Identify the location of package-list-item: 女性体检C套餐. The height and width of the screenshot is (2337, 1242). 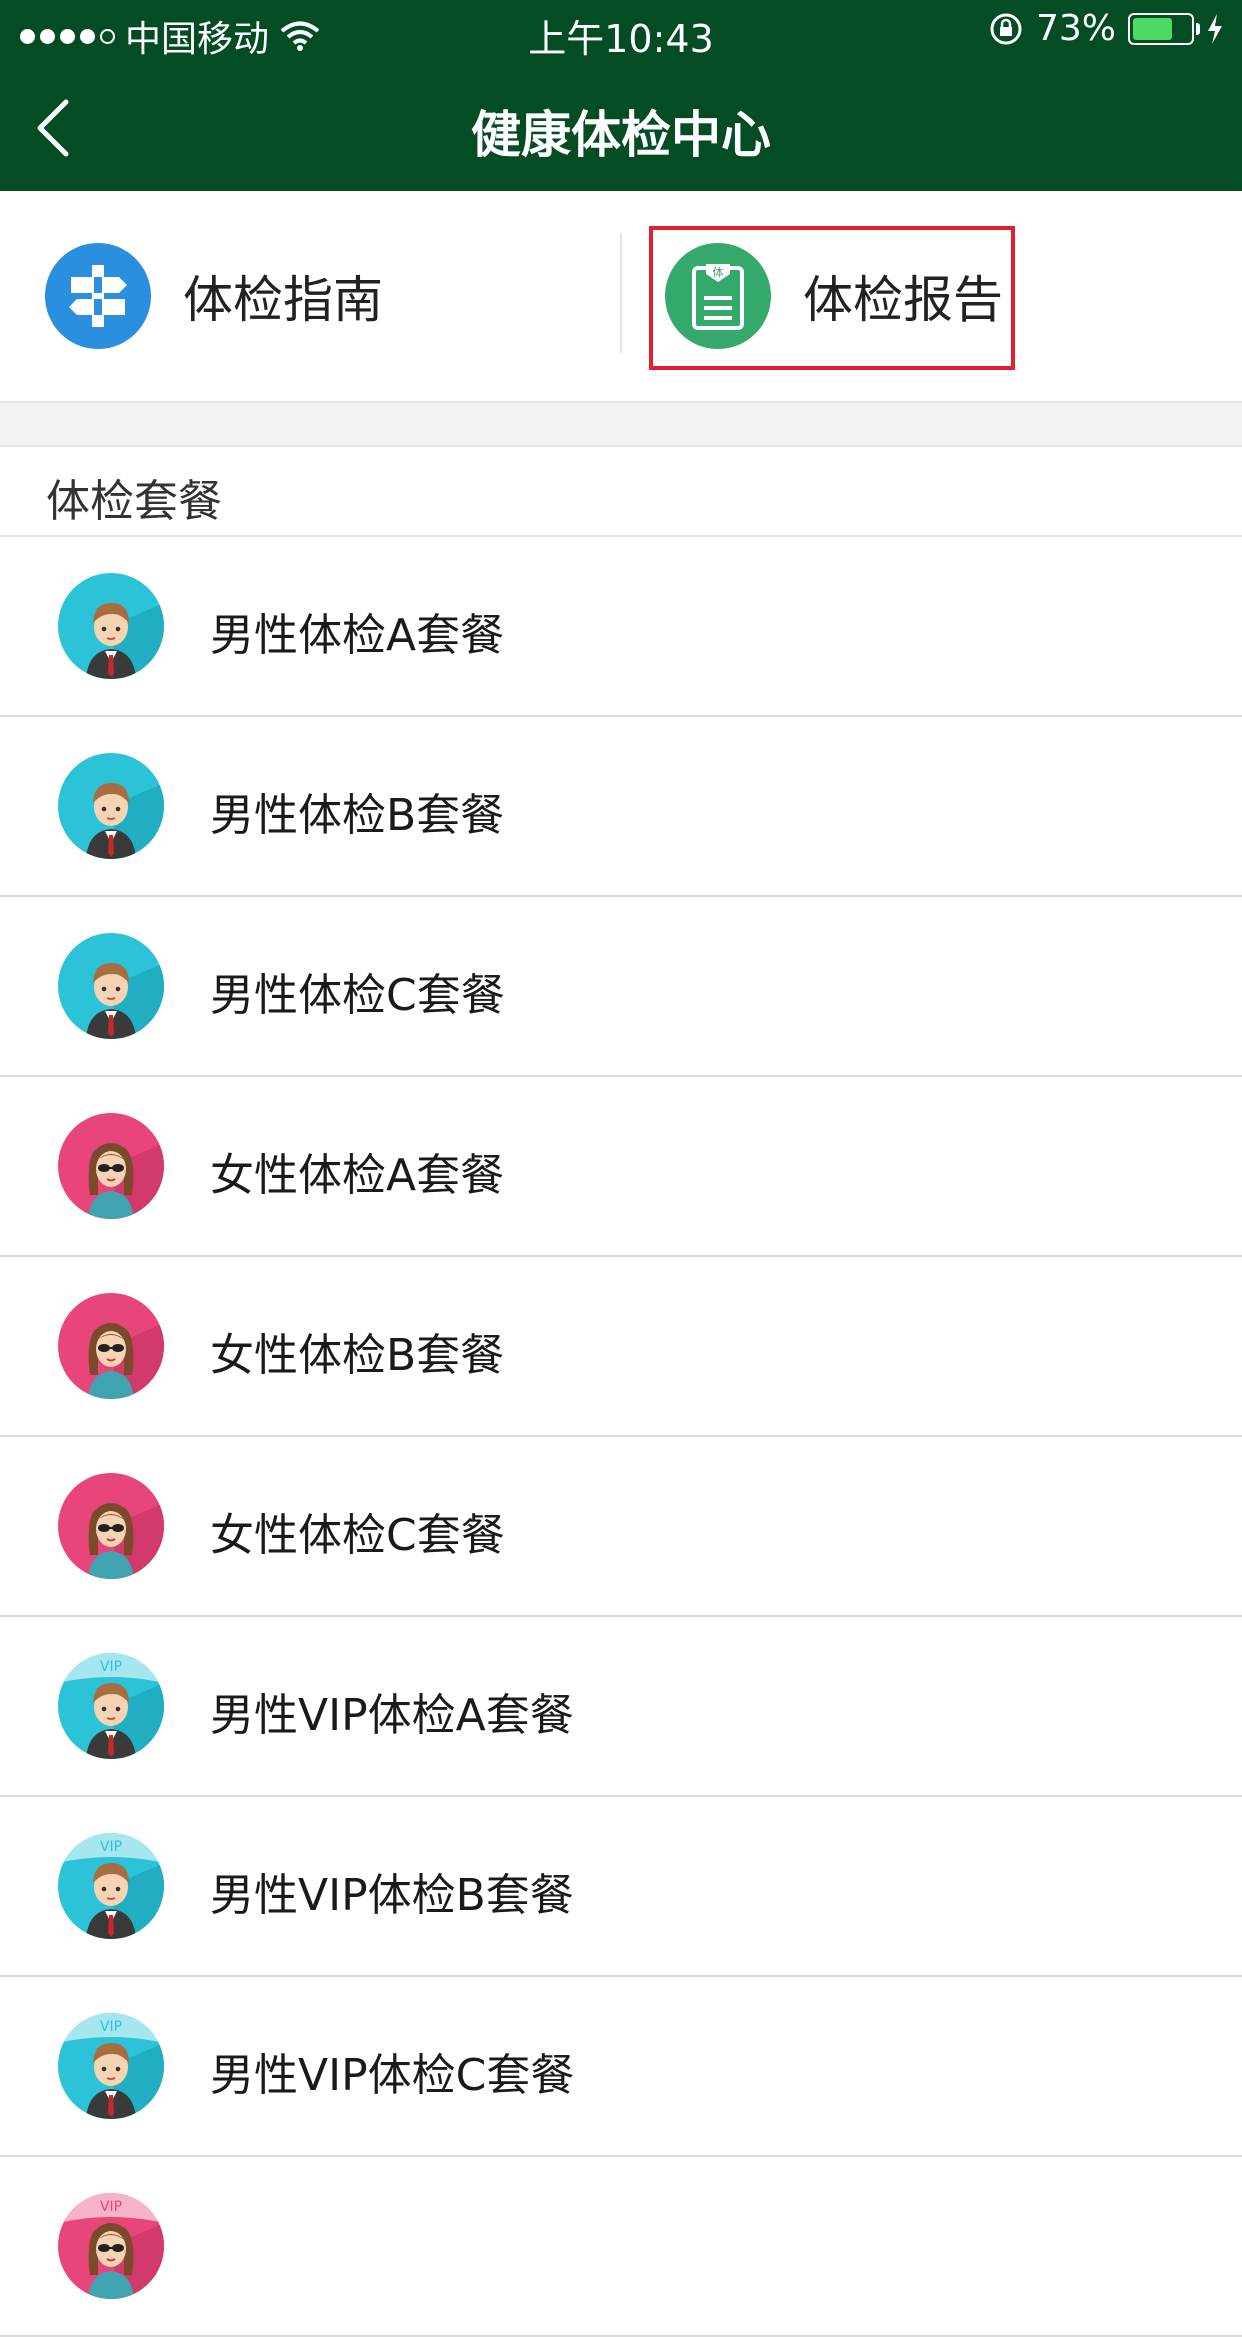
(621, 1527).